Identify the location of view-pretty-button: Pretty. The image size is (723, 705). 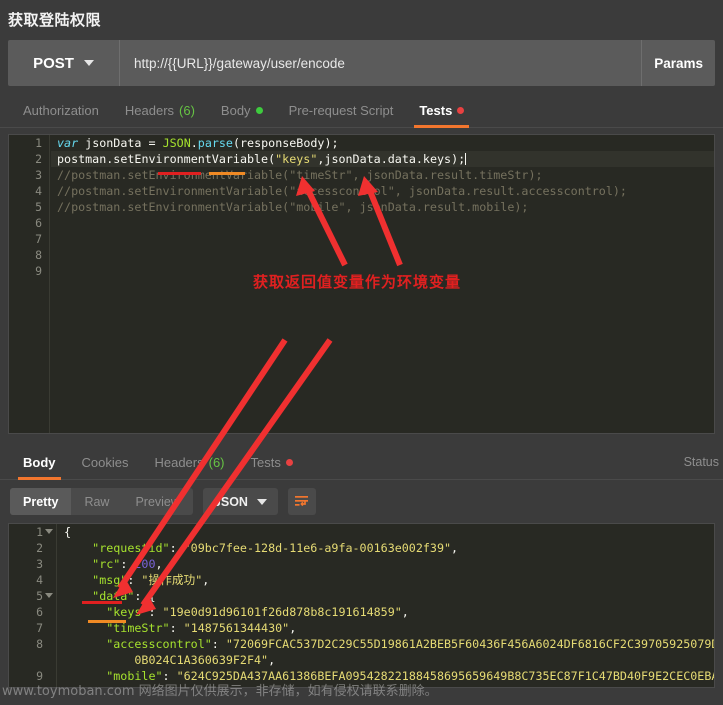
(41, 501).